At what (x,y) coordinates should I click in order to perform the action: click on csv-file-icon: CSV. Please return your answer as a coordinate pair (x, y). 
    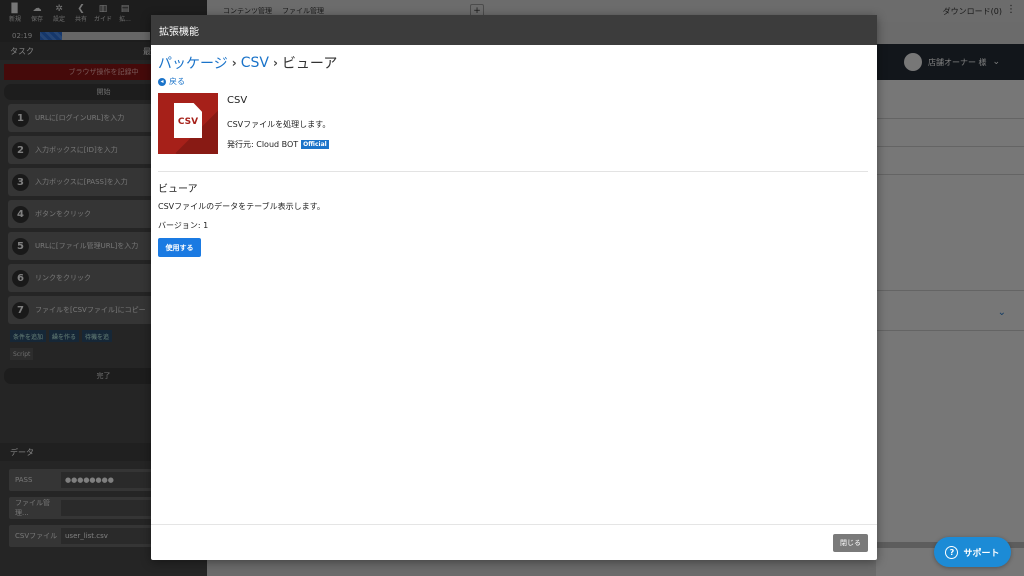
    Looking at the image, I should click on (188, 123).